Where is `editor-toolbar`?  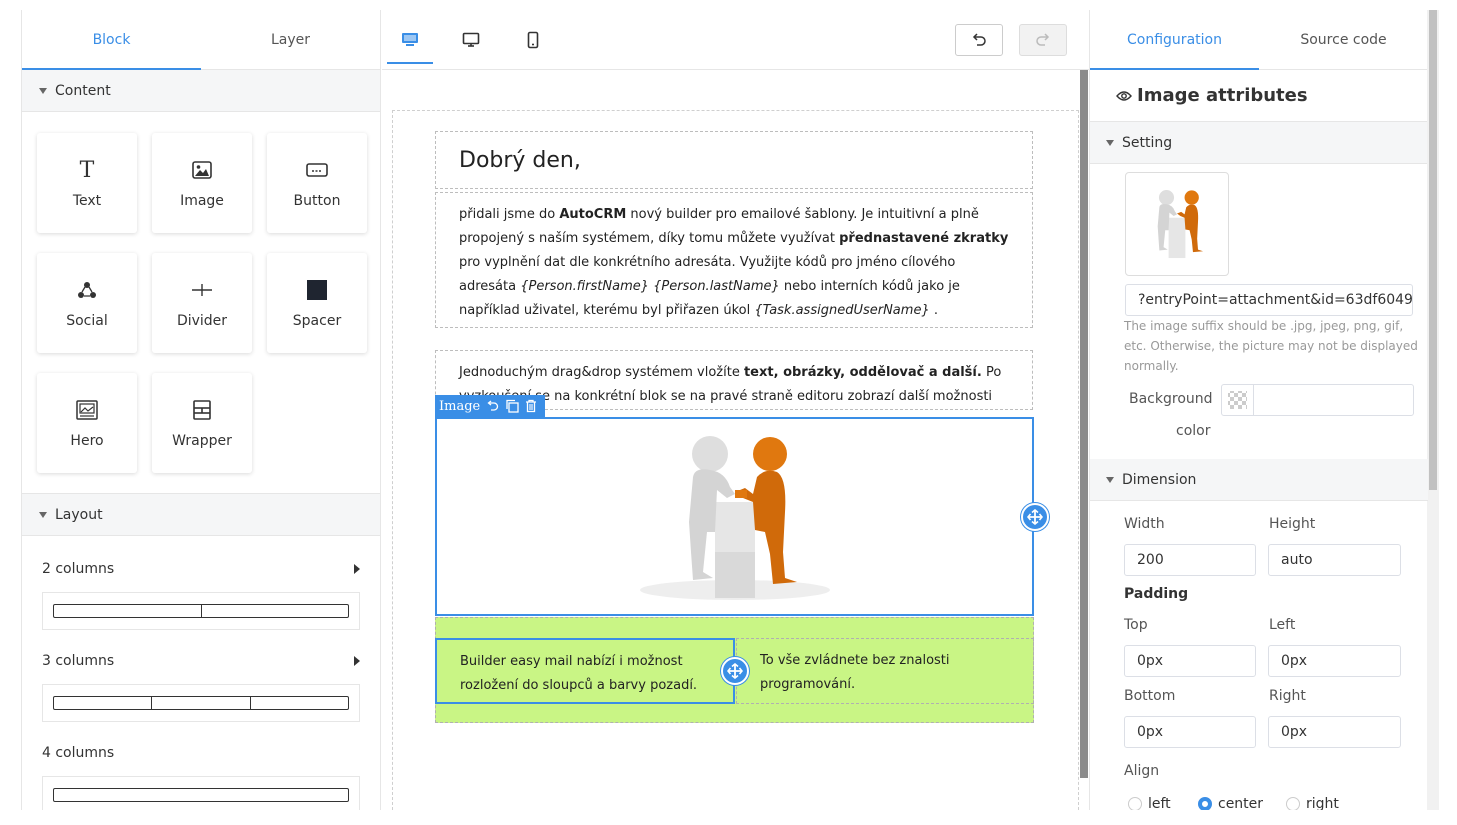 editor-toolbar is located at coordinates (735, 40).